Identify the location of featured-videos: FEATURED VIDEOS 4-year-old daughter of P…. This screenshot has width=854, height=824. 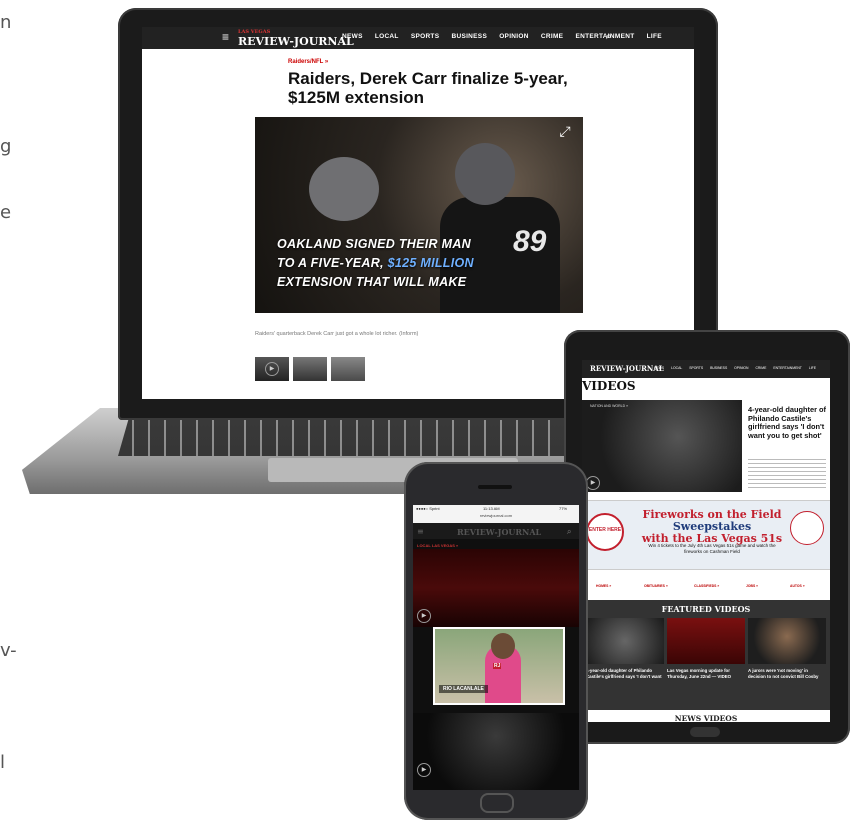
(706, 655).